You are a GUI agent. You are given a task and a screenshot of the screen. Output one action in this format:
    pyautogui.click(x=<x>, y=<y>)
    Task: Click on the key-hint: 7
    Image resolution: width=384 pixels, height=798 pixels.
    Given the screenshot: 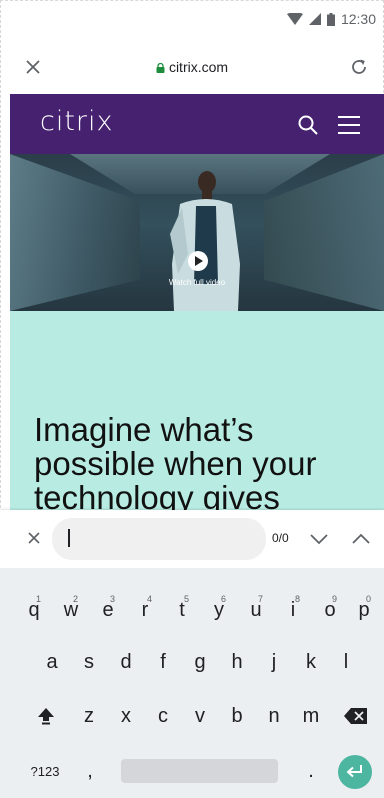 What is the action you would take?
    pyautogui.click(x=260, y=599)
    